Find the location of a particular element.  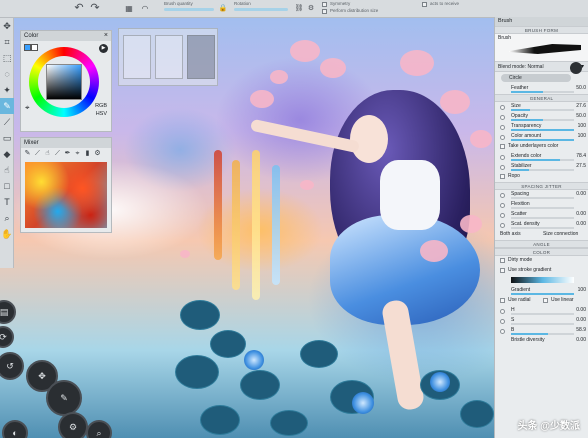

saturation-value-square is located at coordinates (64, 82).